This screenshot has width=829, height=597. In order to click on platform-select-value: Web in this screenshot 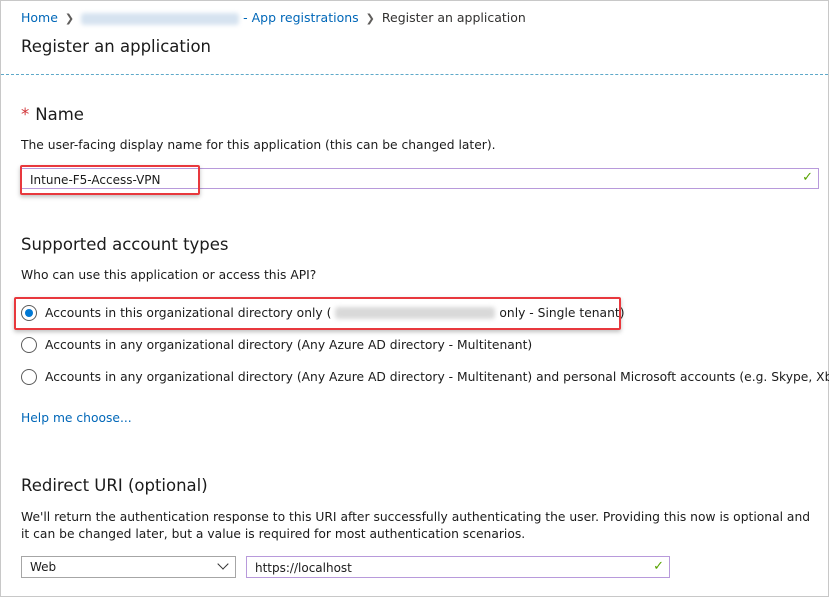, I will do `click(43, 567)`.